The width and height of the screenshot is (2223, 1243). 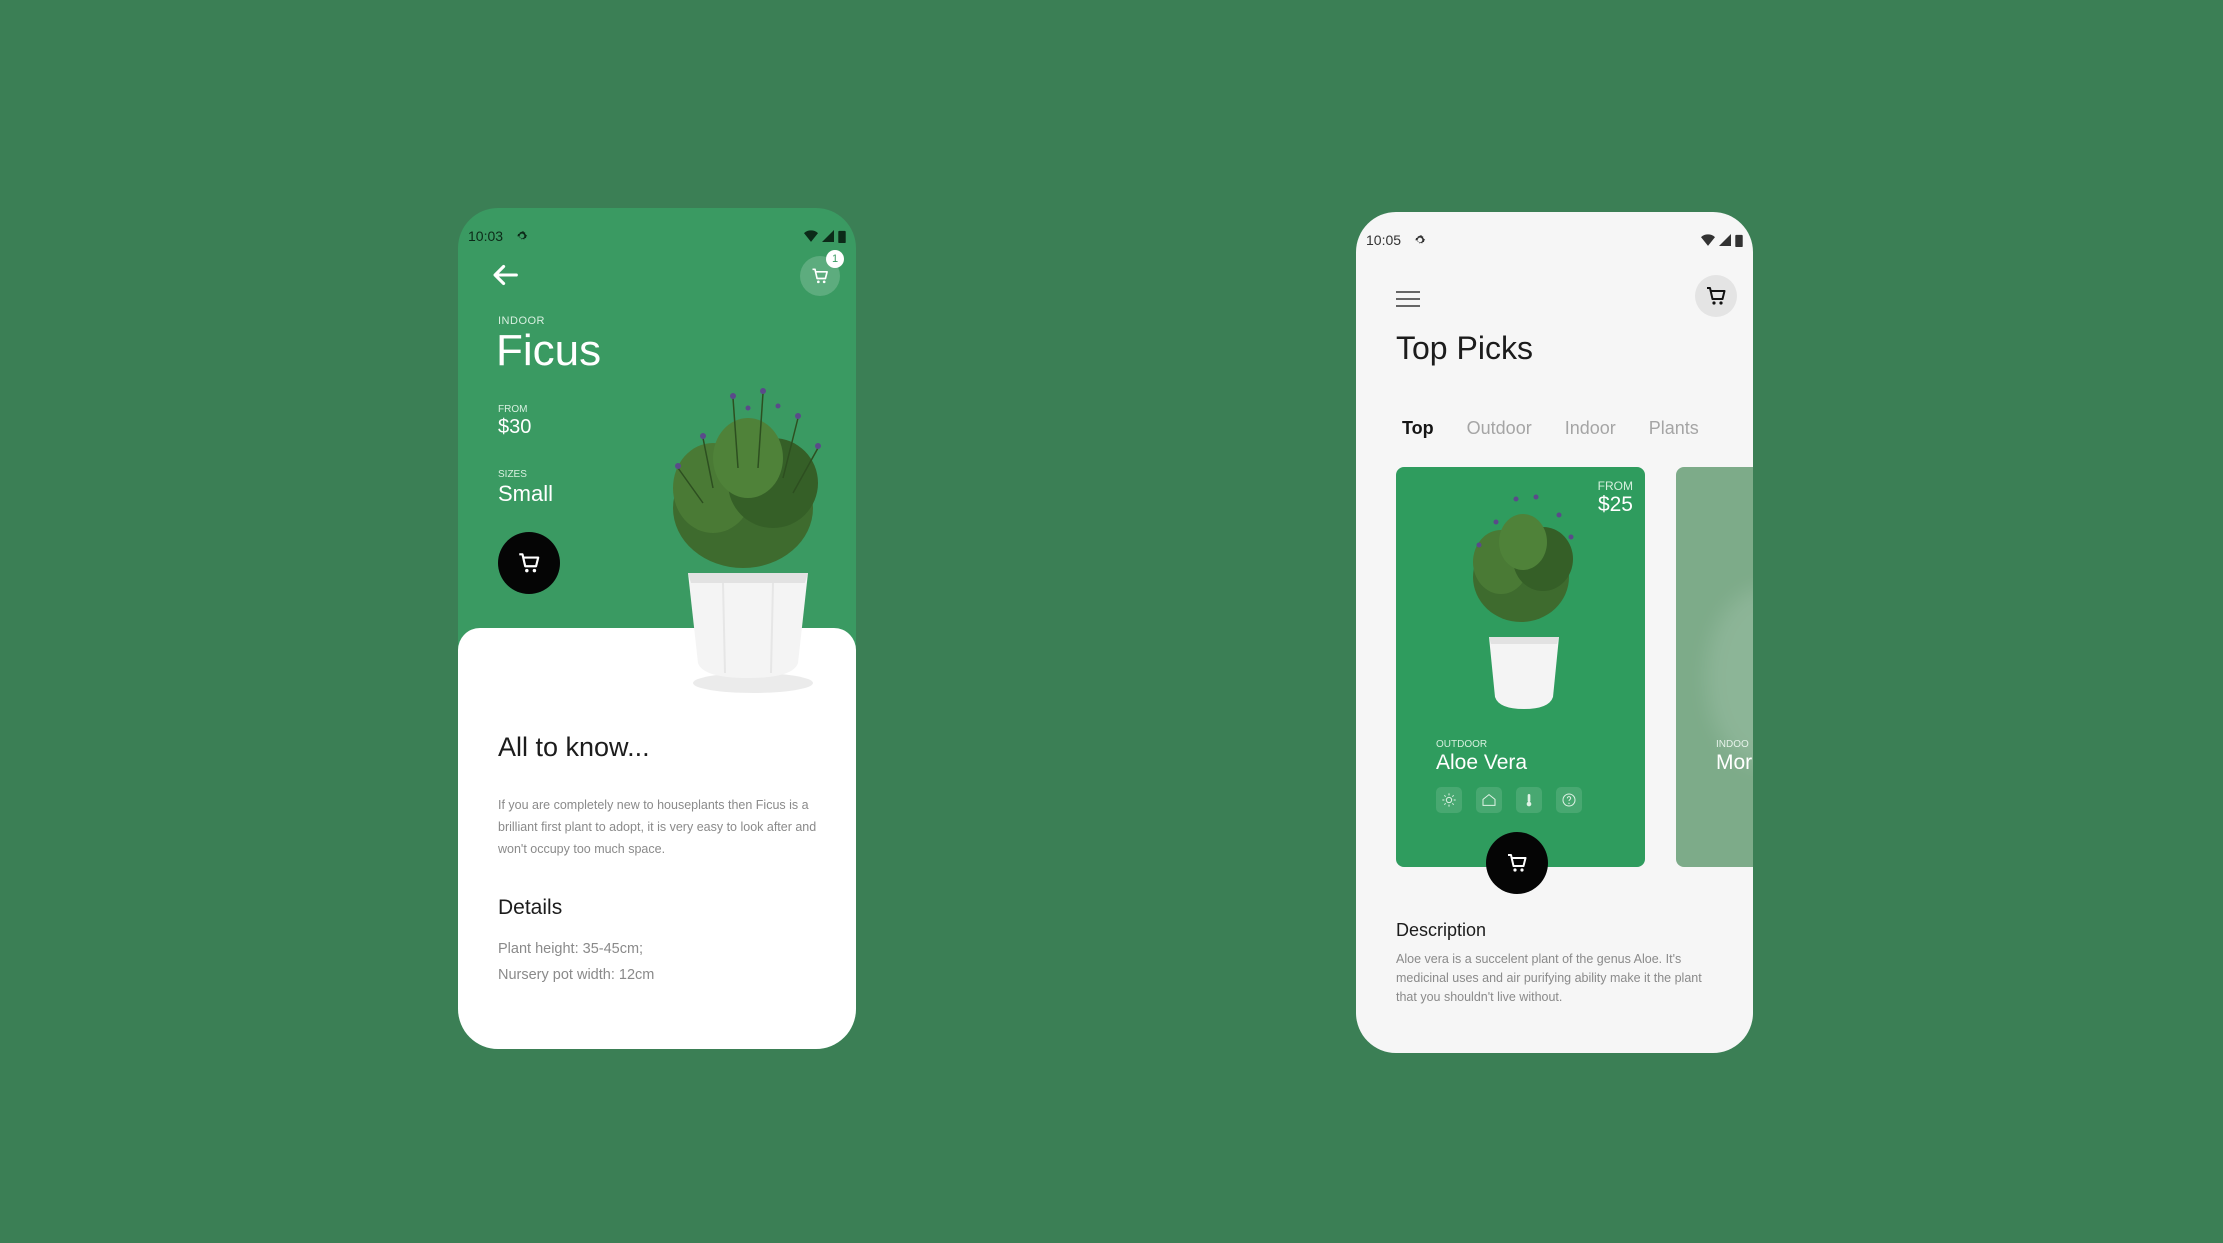 What do you see at coordinates (1489, 800) in the screenshot?
I see `home-icon` at bounding box center [1489, 800].